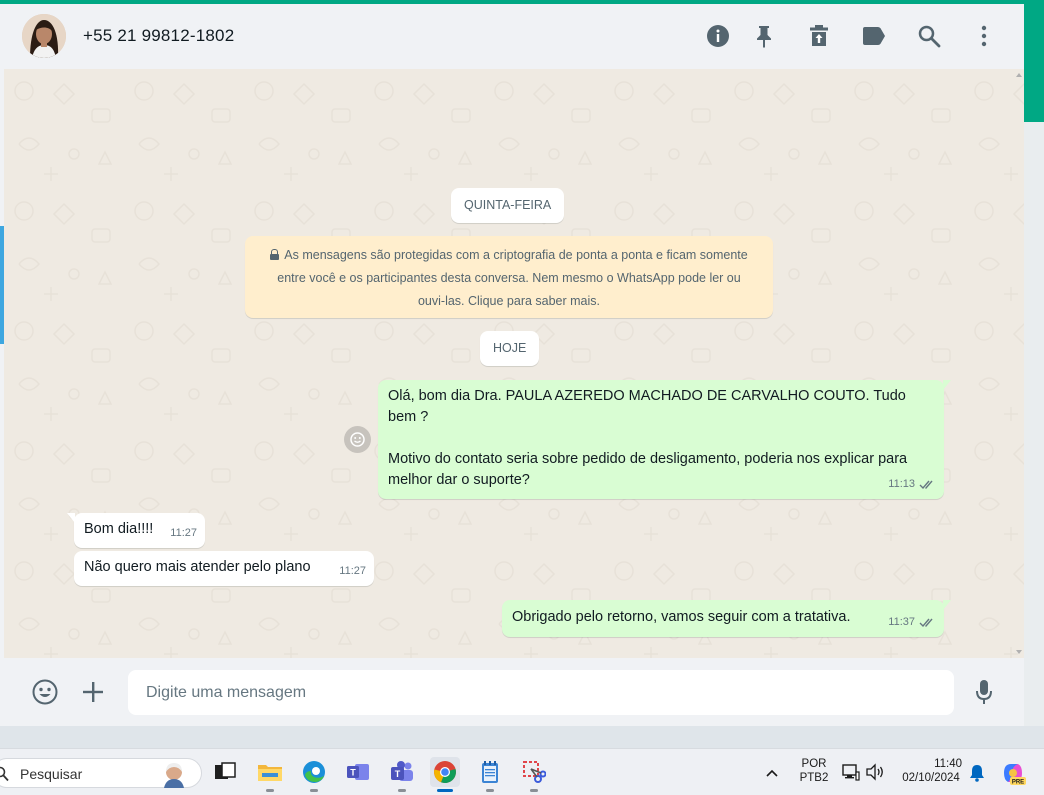 Image resolution: width=1044 pixels, height=795 pixels. What do you see at coordinates (174, 775) in the screenshot?
I see `search-highlight-image-icon` at bounding box center [174, 775].